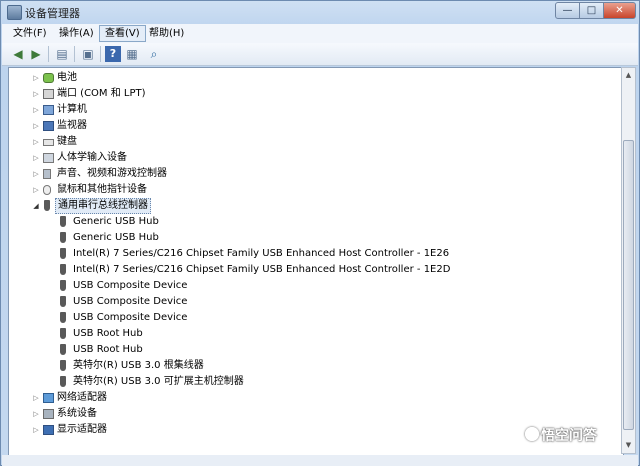 This screenshot has width=640, height=466. I want to click on tree-item-label: 键盘, so click(67, 141).